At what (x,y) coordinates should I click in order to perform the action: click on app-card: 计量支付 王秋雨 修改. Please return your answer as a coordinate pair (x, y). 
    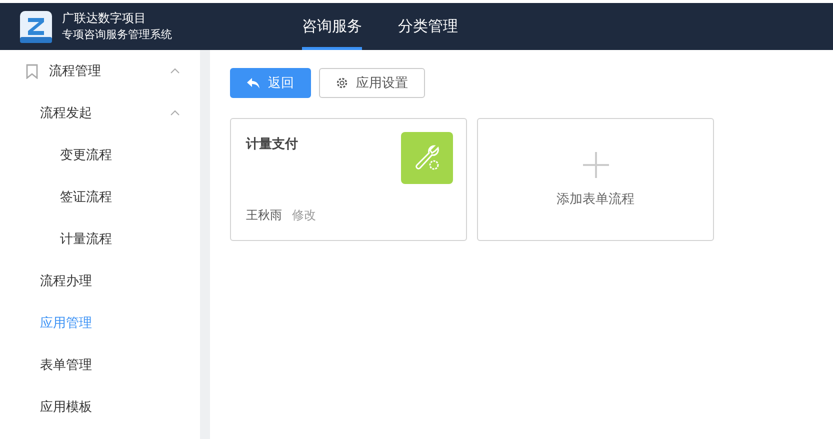
    Looking at the image, I should click on (348, 179).